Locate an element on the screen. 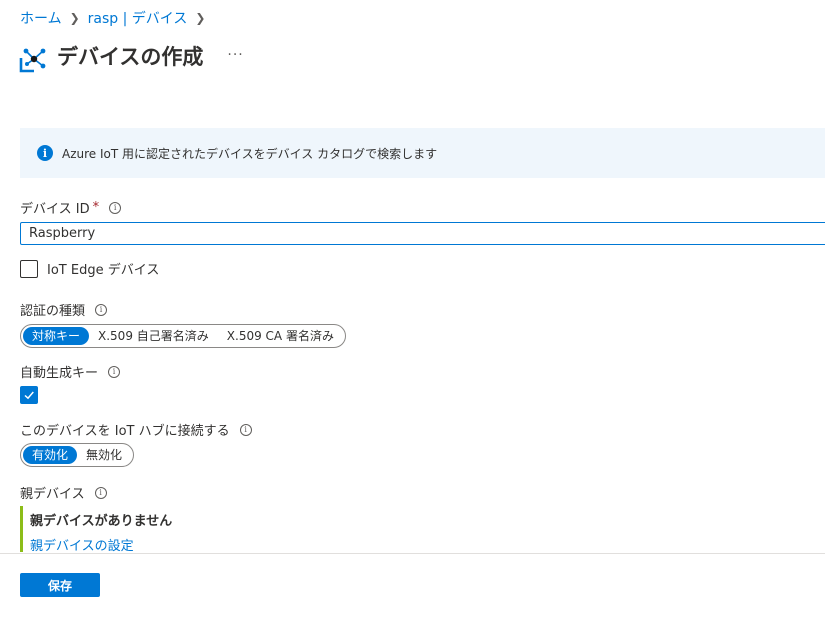 This screenshot has height=618, width=825. connect-option-disable: 無効化 is located at coordinates (104, 455).